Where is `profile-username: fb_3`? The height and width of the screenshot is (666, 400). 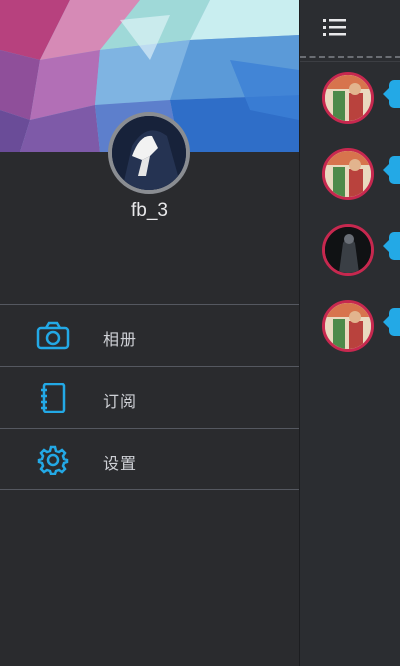 profile-username: fb_3 is located at coordinates (149, 210).